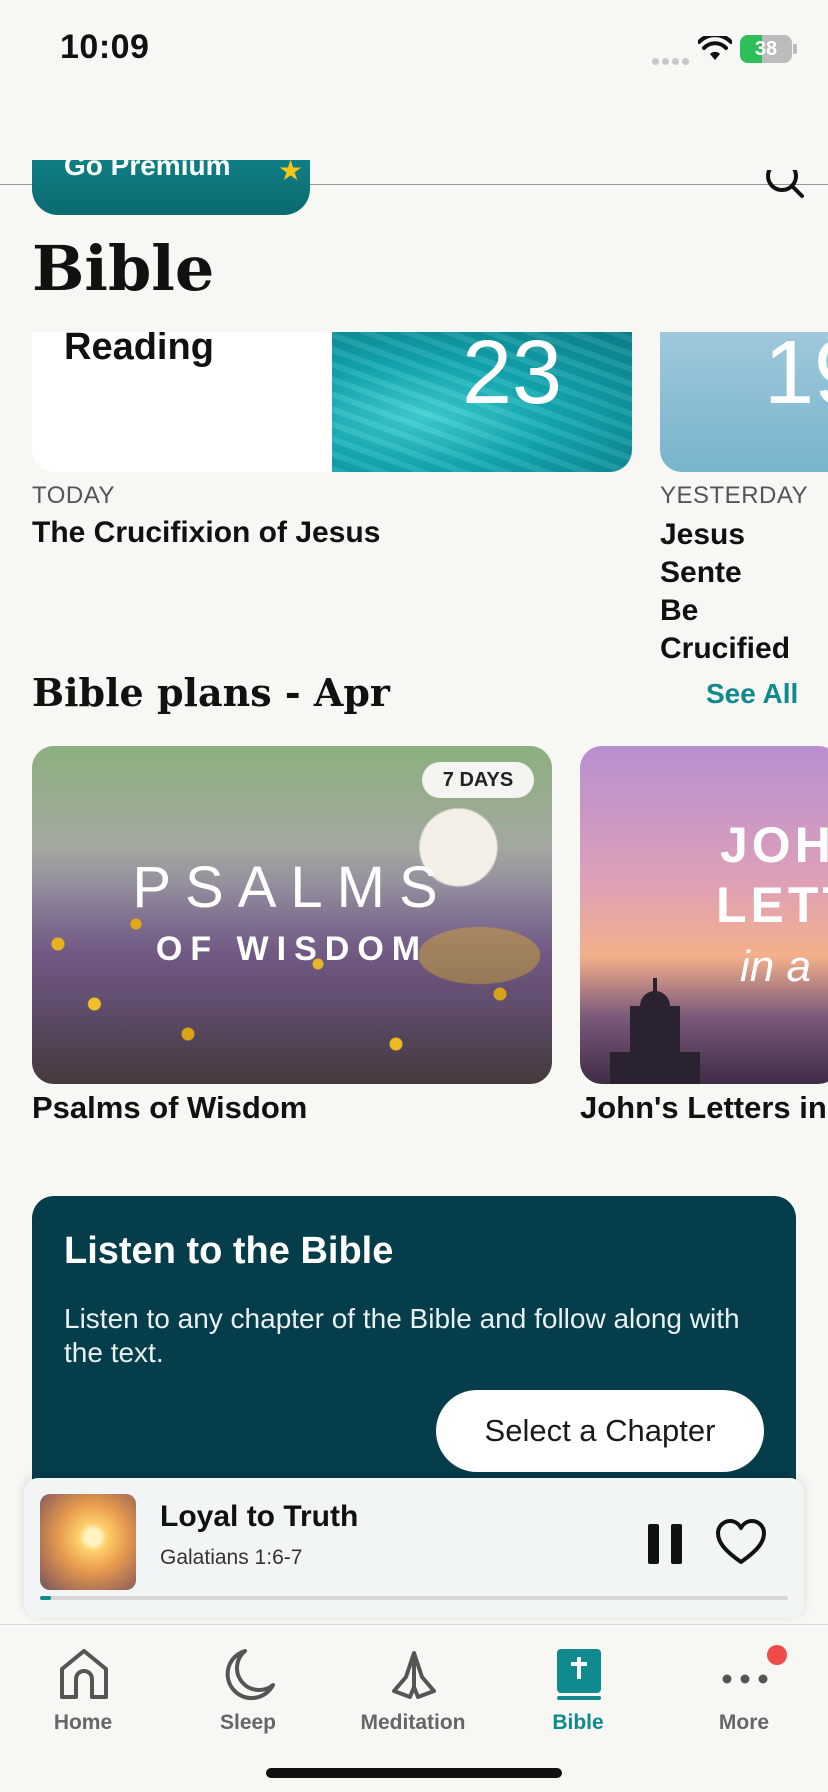 This screenshot has height=1792, width=828. Describe the element at coordinates (512, 377) in the screenshot. I see `daily-card-day: 23` at that location.